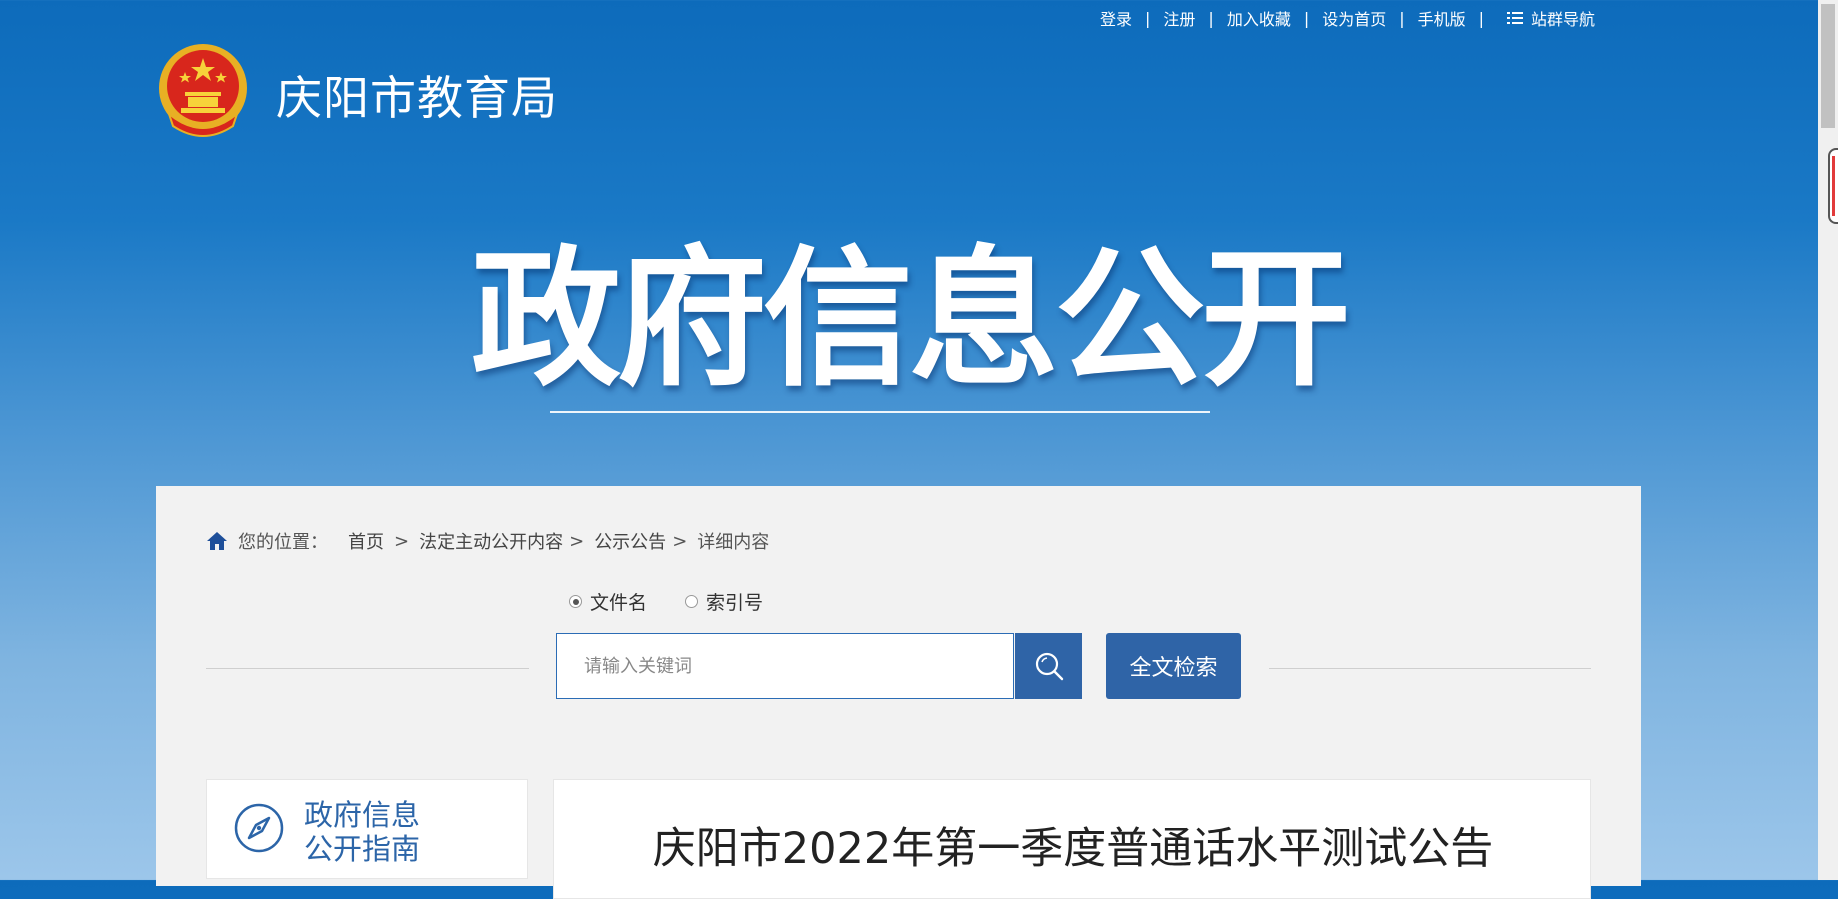  Describe the element at coordinates (1430, 668) in the screenshot. I see `divider-right` at that location.